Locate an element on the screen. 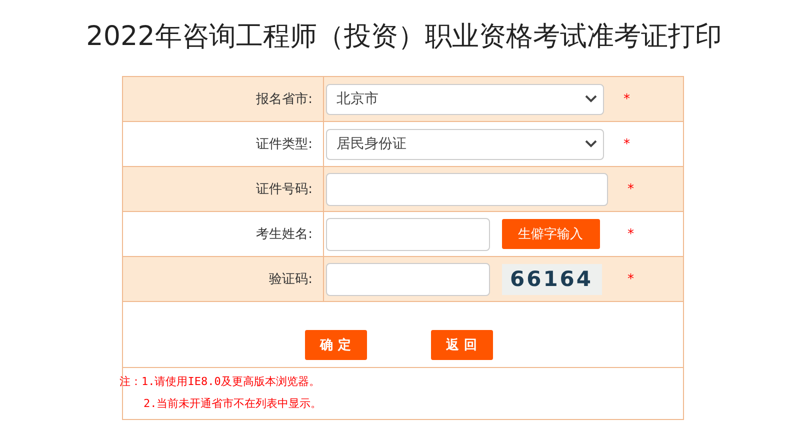 The image size is (808, 439). dropdown: 居民身份证 is located at coordinates (465, 144).